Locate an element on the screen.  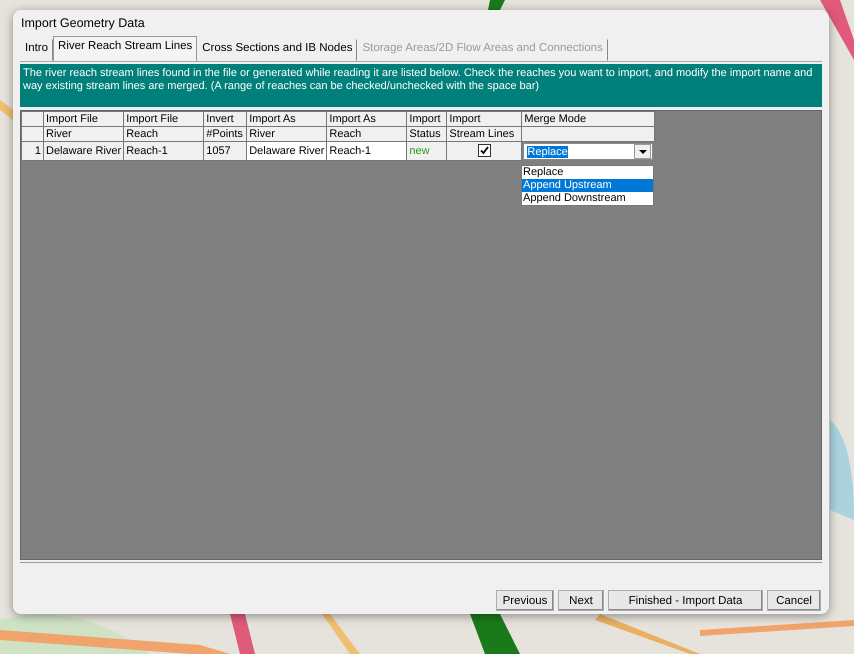
merge-mode-dropdown: Replace is located at coordinates (588, 151).